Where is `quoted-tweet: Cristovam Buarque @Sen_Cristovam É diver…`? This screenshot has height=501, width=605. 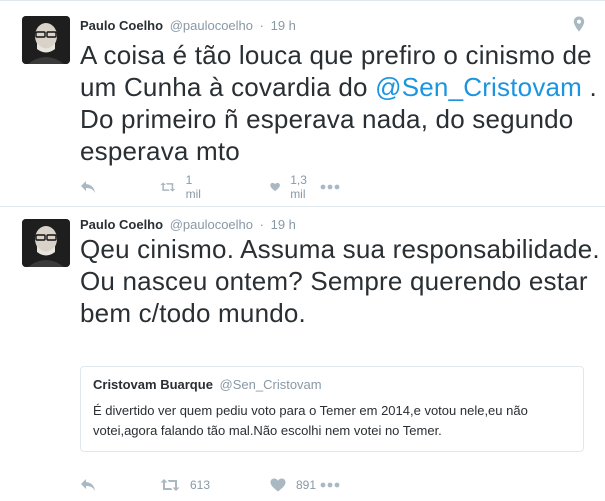 quoted-tweet: Cristovam Buarque @Sen_Cristovam É diver… is located at coordinates (332, 409).